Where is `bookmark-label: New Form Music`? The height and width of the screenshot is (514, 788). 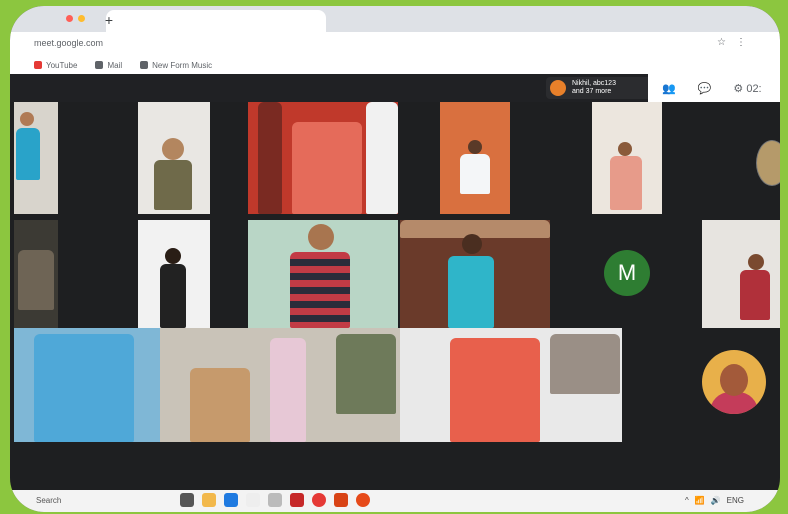 bookmark-label: New Form Music is located at coordinates (182, 65).